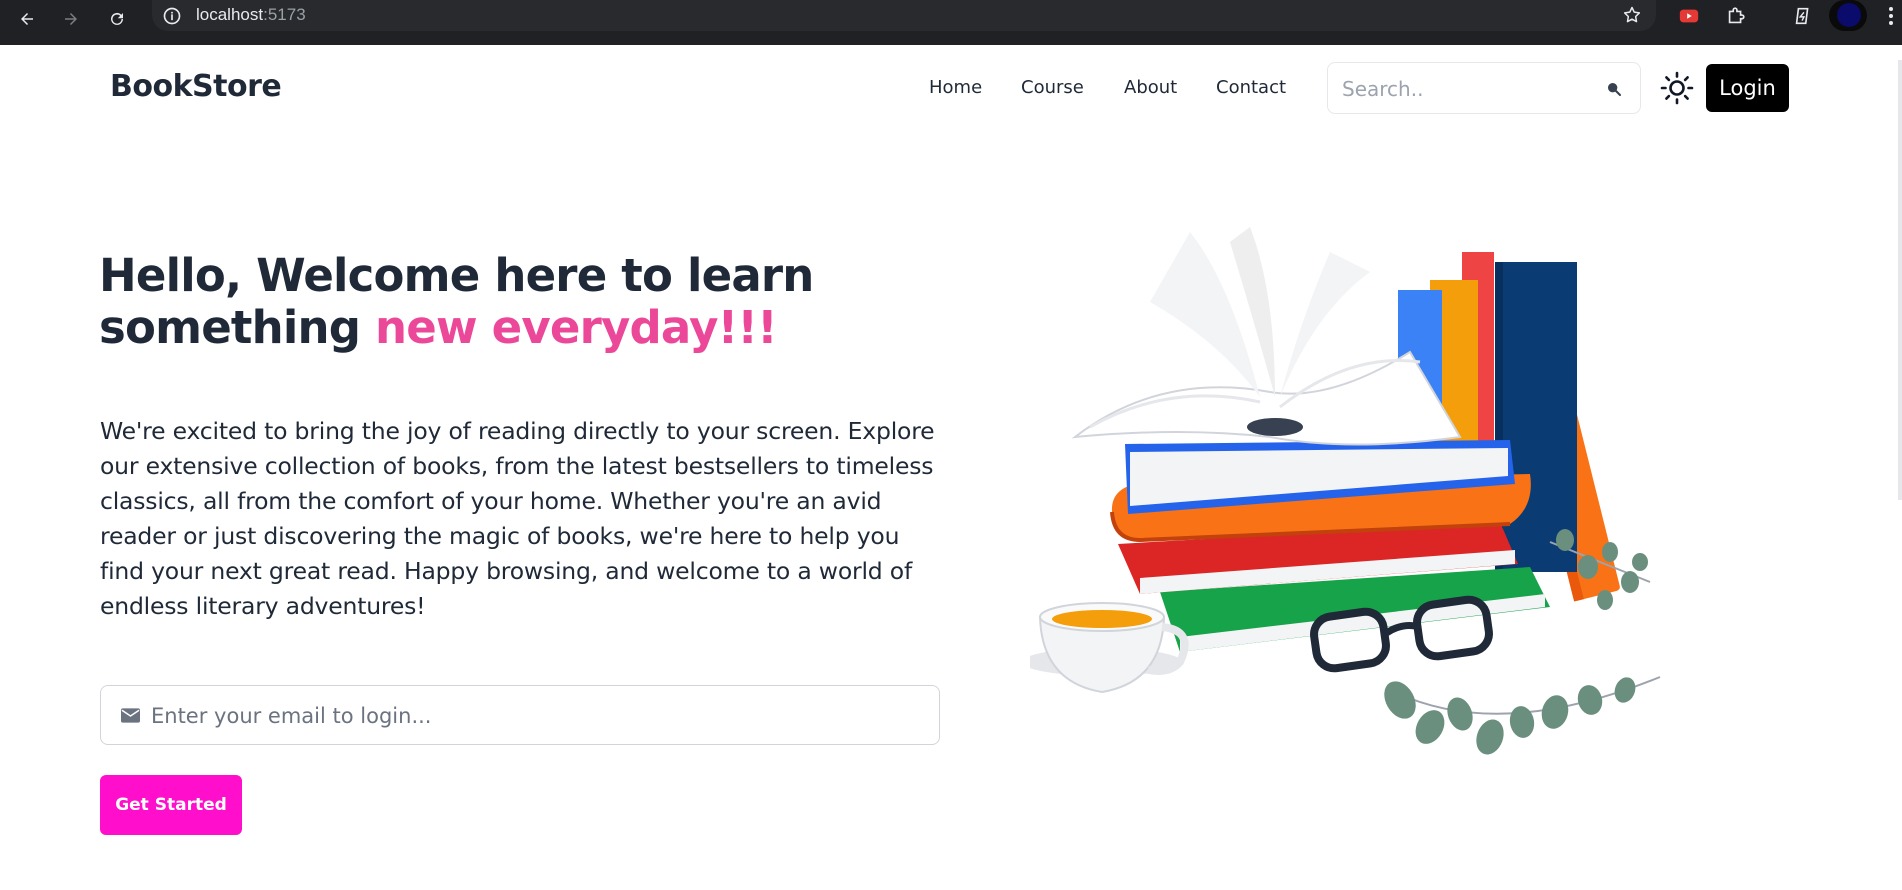 The width and height of the screenshot is (1902, 890). Describe the element at coordinates (1736, 16) in the screenshot. I see `extensions-puzzle-icon` at that location.